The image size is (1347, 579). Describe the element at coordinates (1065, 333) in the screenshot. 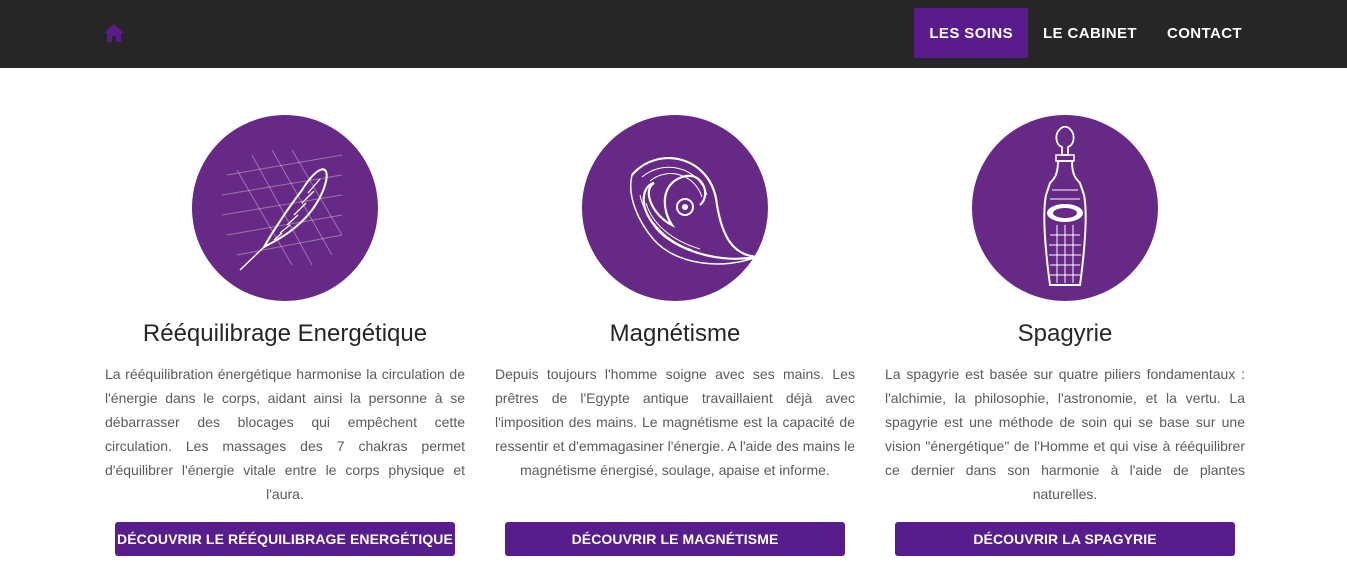

I see `card-title: Spagyrie` at that location.